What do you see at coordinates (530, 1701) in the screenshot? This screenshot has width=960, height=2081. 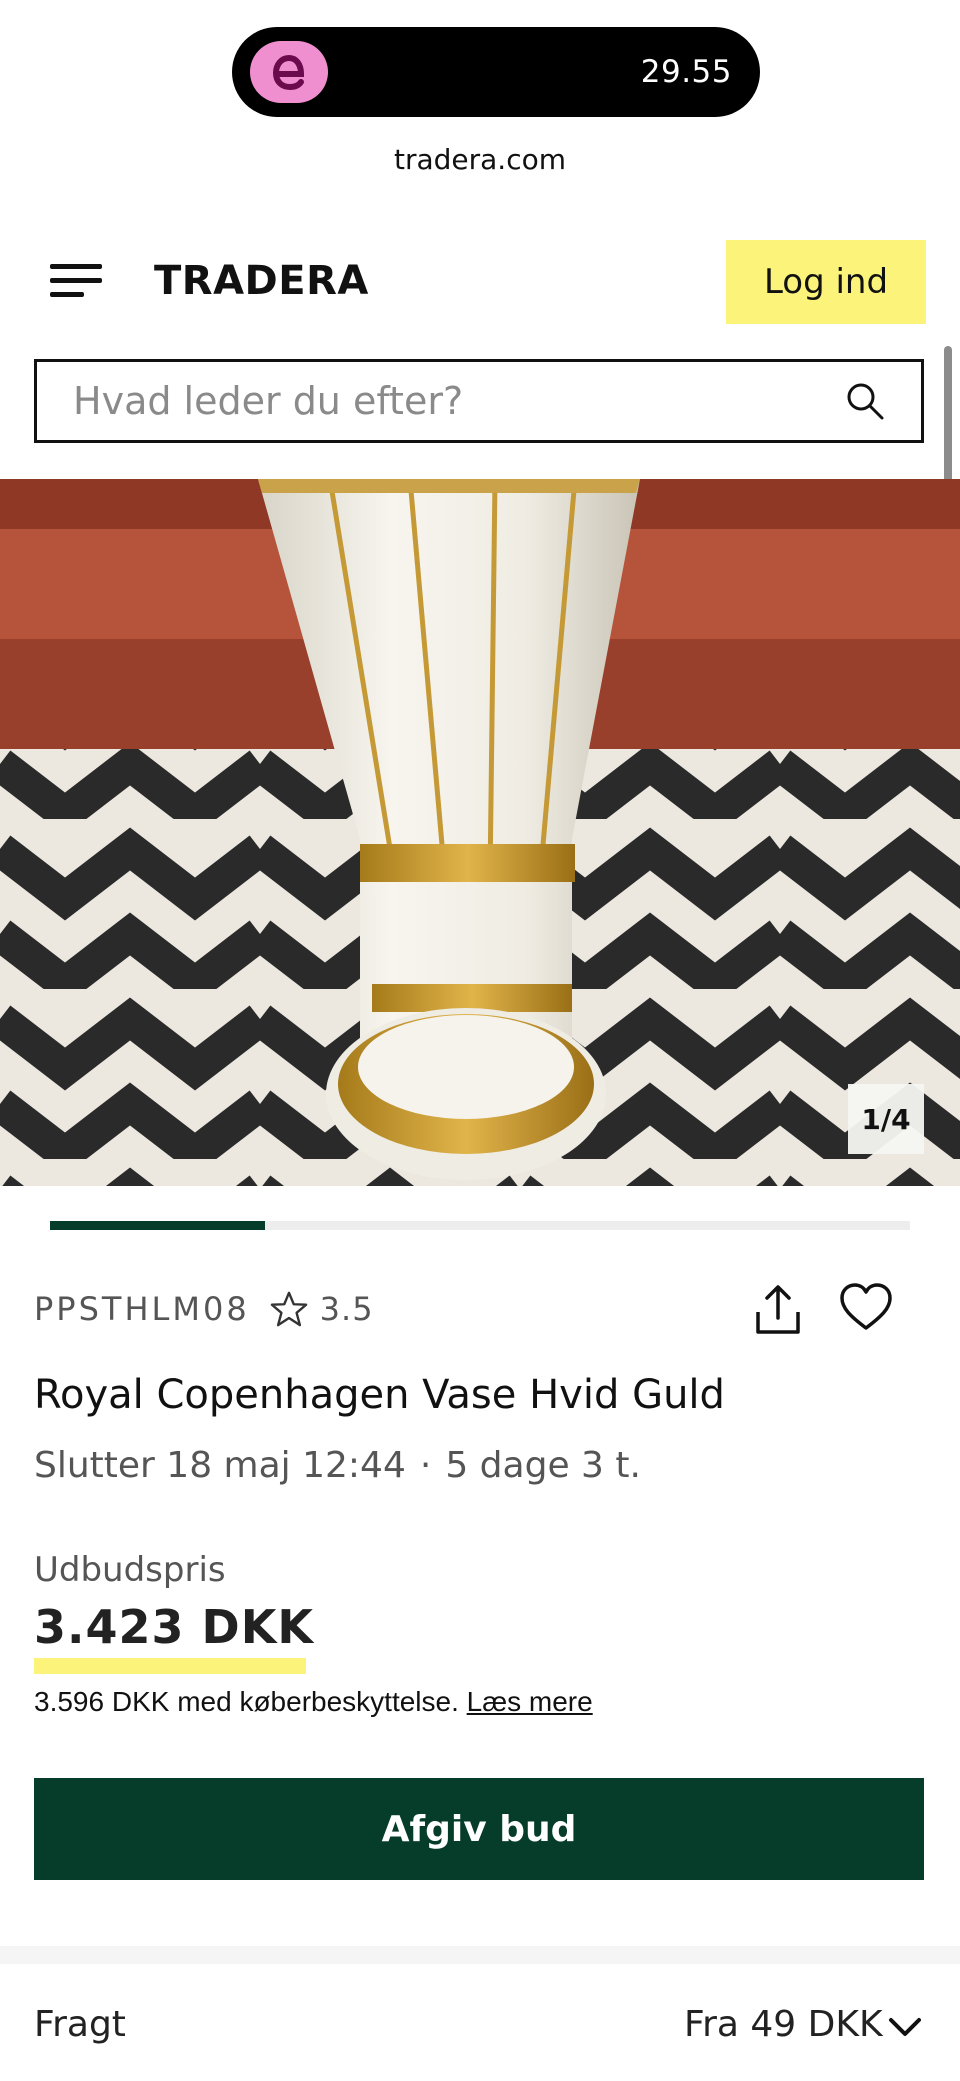 I see `read-more-link: Læs mere` at bounding box center [530, 1701].